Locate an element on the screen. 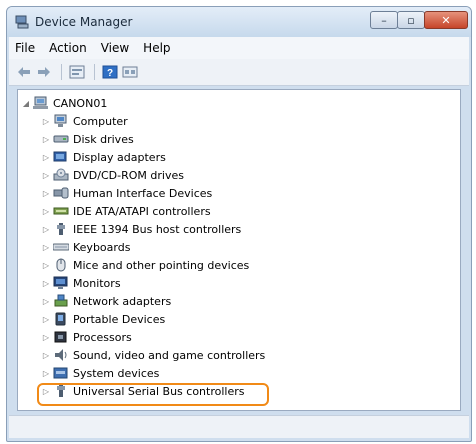  sound-icon is located at coordinates (61, 355).